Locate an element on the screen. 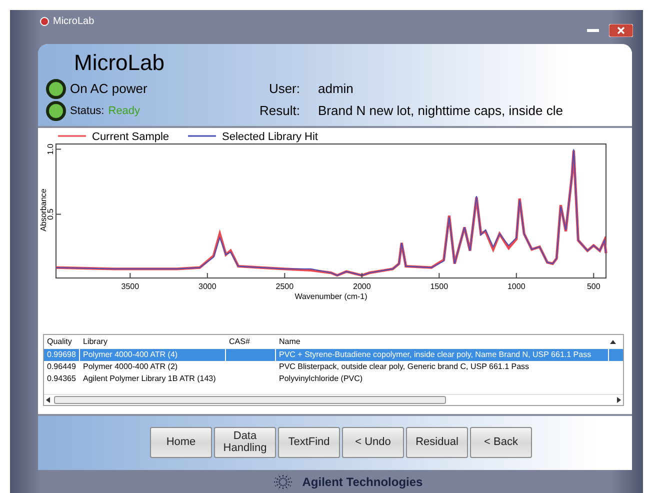 The height and width of the screenshot is (493, 653). x-tick: 2000 is located at coordinates (362, 281).